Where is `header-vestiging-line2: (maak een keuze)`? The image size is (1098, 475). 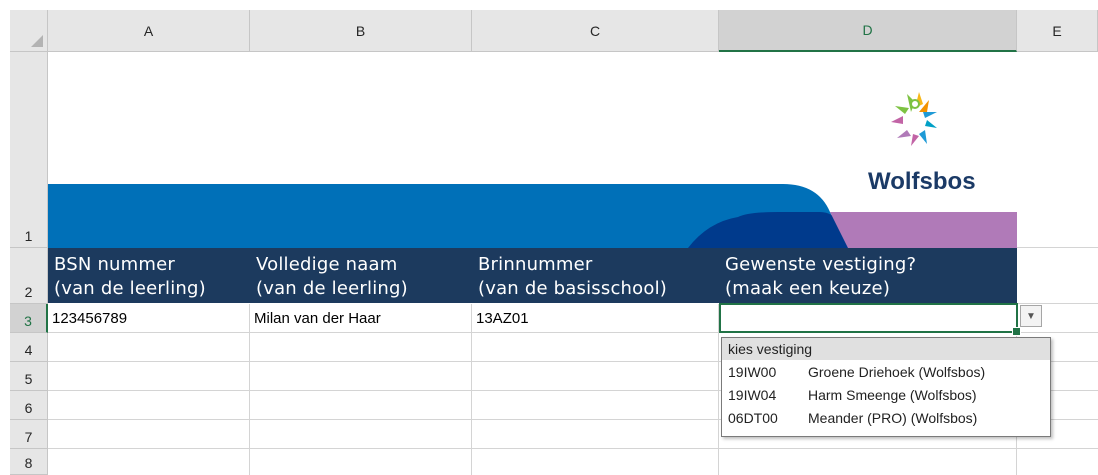 header-vestiging-line2: (maak een keuze) is located at coordinates (808, 288).